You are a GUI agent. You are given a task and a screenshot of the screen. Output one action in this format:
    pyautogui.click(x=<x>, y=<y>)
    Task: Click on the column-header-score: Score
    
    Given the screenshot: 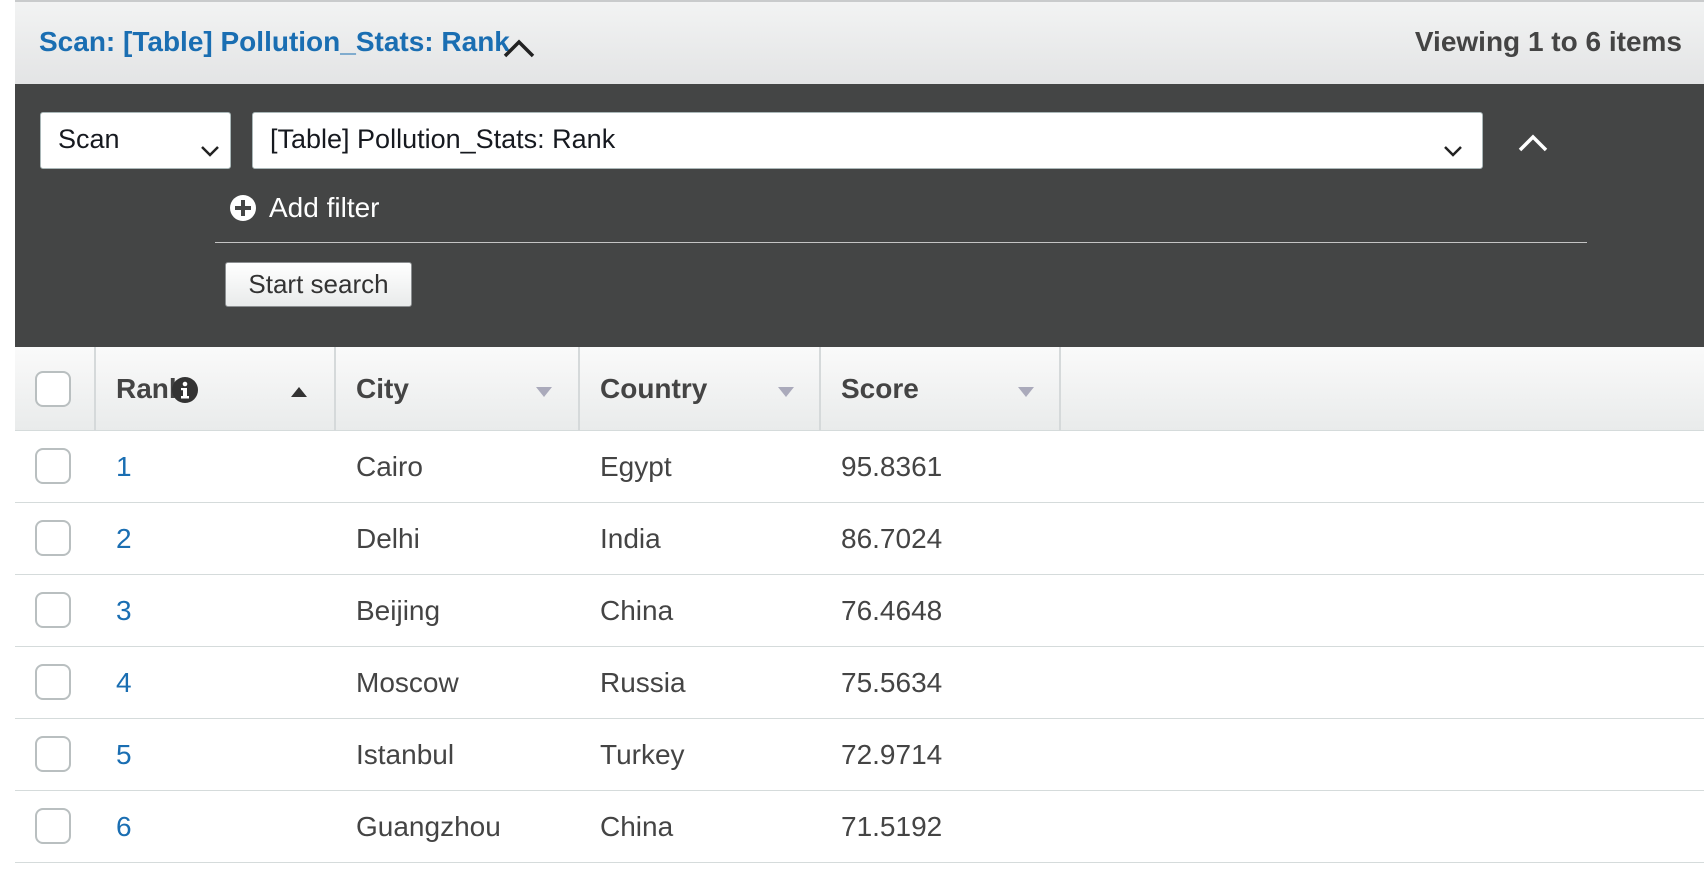 What is the action you would take?
    pyautogui.click(x=941, y=389)
    